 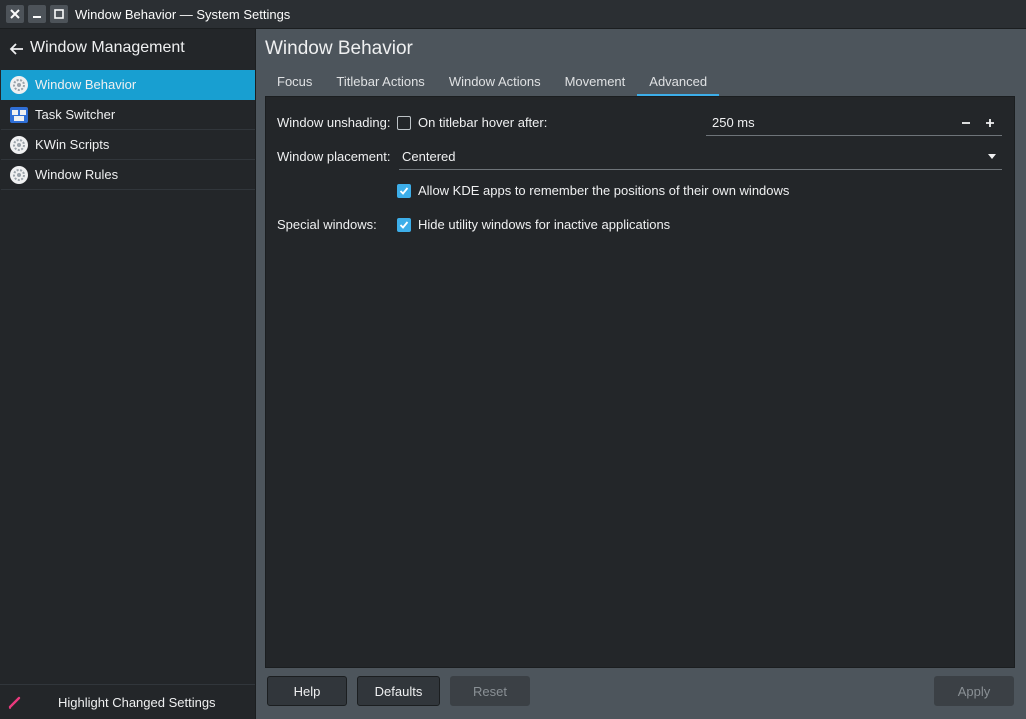 I want to click on increase-button, so click(x=990, y=123).